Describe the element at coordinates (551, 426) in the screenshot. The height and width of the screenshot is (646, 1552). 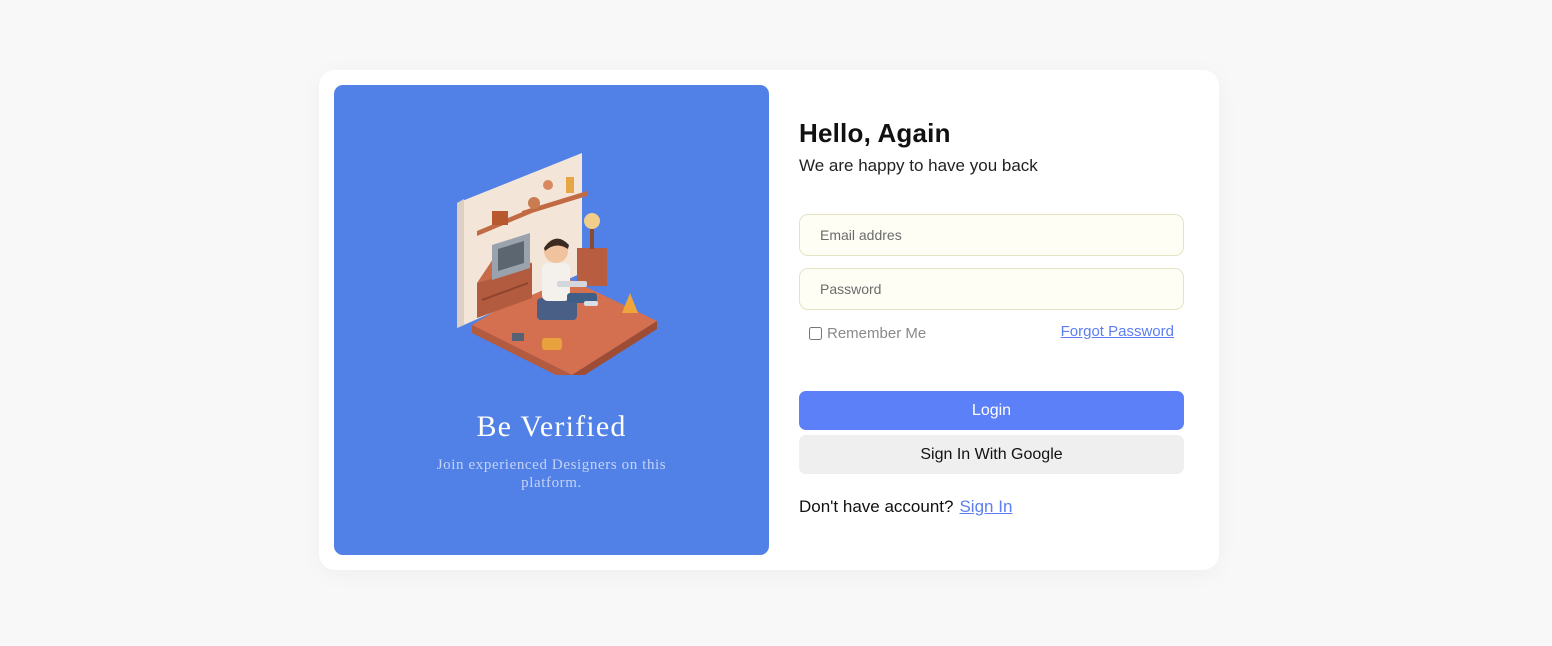
I see `promo-title: Be Verified` at that location.